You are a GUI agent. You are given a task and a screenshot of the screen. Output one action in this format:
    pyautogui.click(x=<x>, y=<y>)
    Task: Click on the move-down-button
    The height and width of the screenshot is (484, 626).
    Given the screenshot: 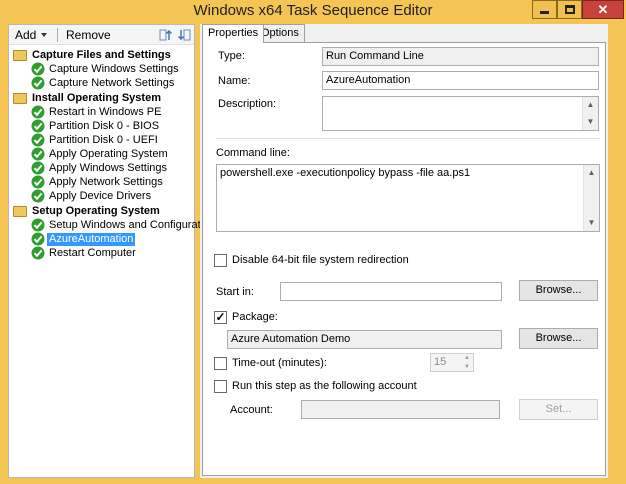 What is the action you would take?
    pyautogui.click(x=184, y=36)
    